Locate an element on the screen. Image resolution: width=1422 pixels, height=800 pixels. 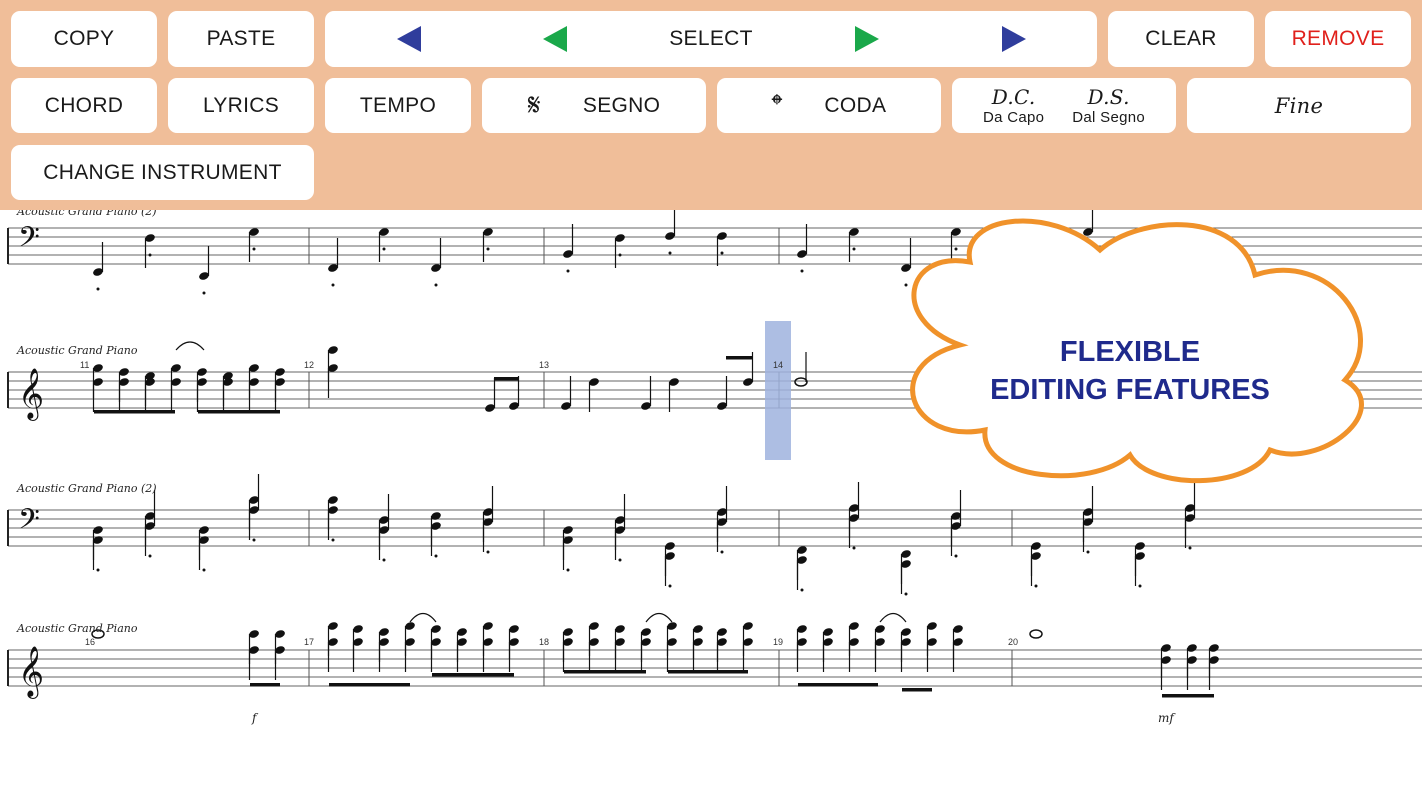
clear-button: CLEAR is located at coordinates (1181, 39).